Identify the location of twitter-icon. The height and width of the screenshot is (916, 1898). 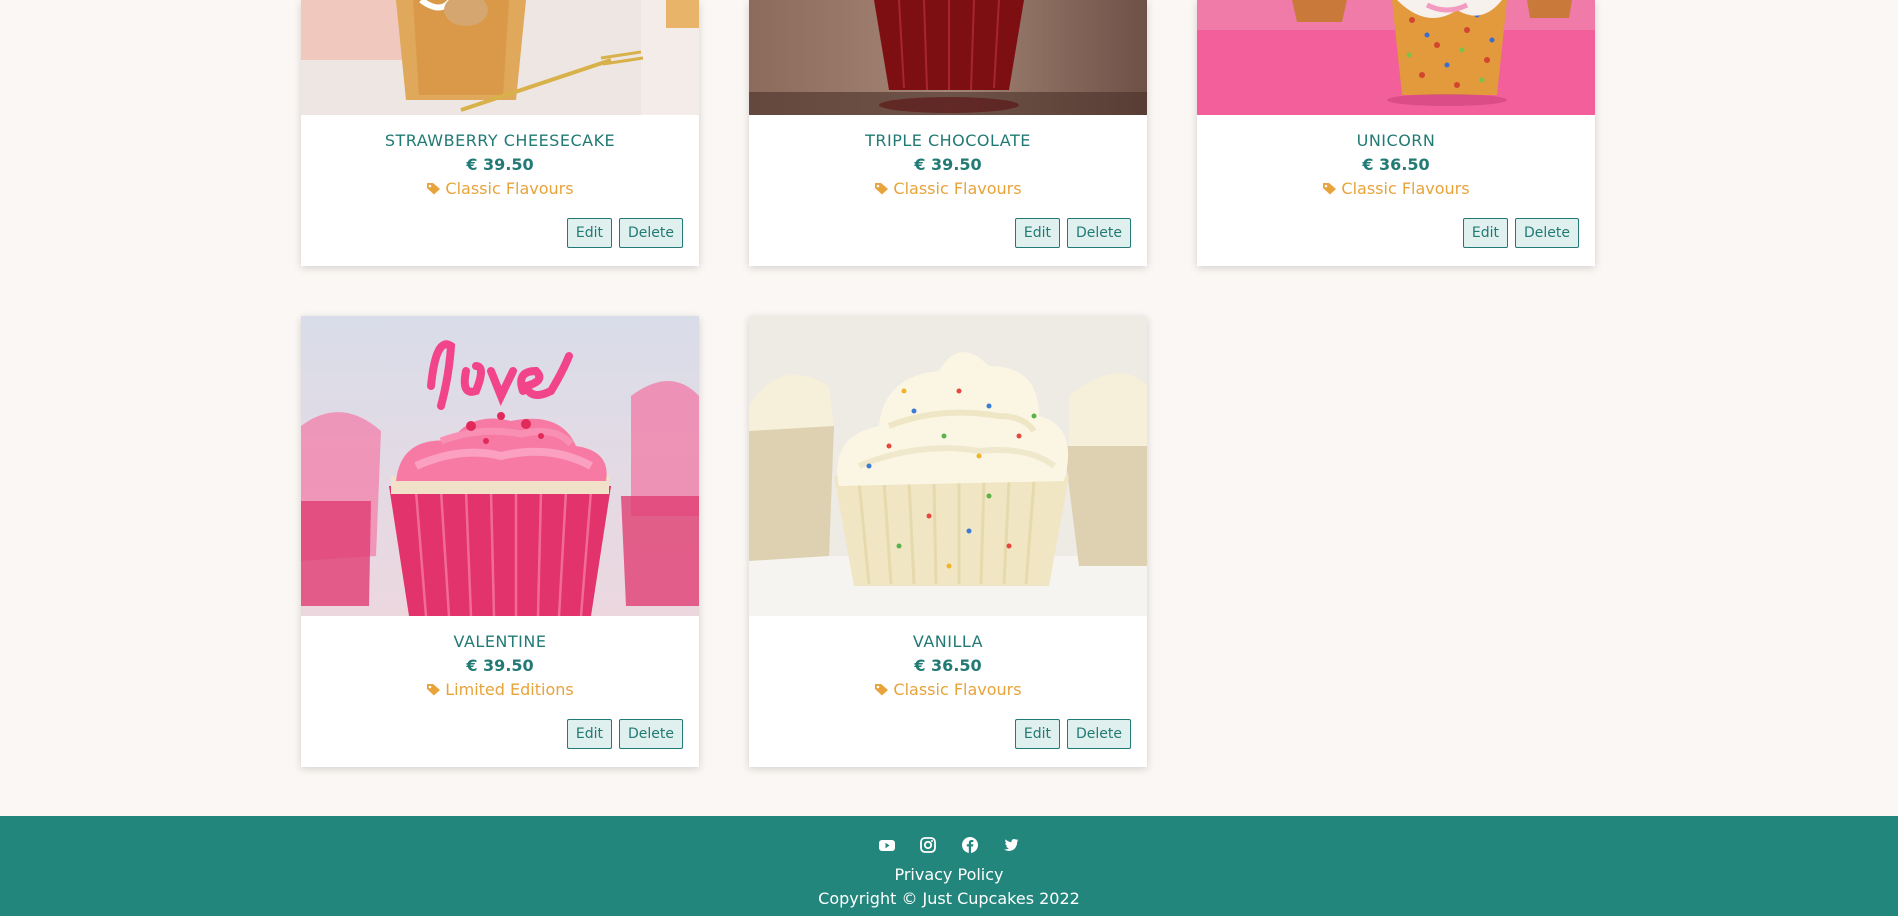
(1011, 845).